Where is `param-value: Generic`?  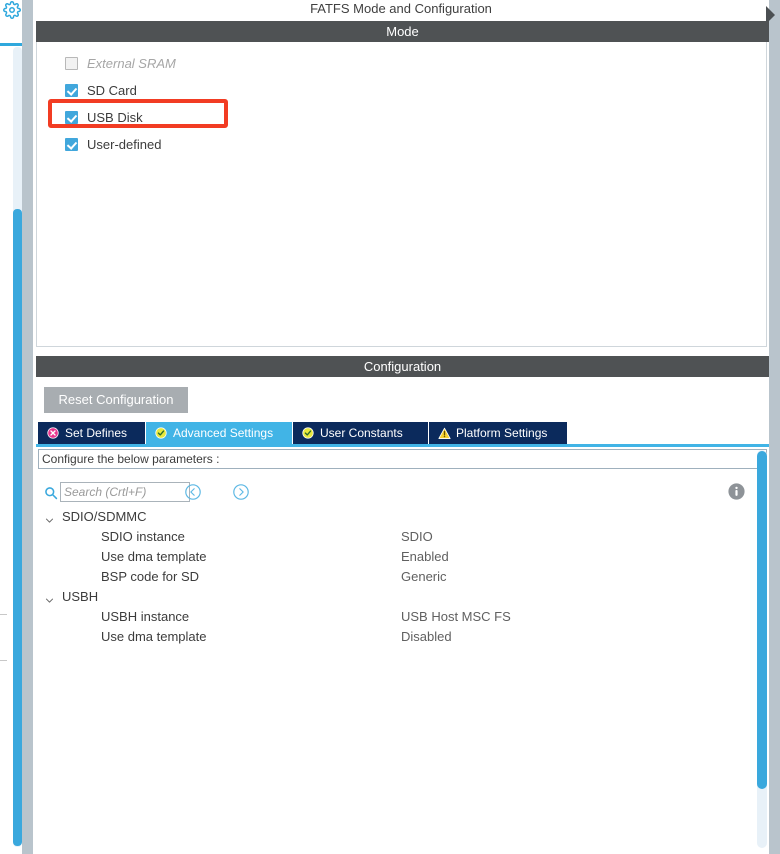 param-value: Generic is located at coordinates (424, 577).